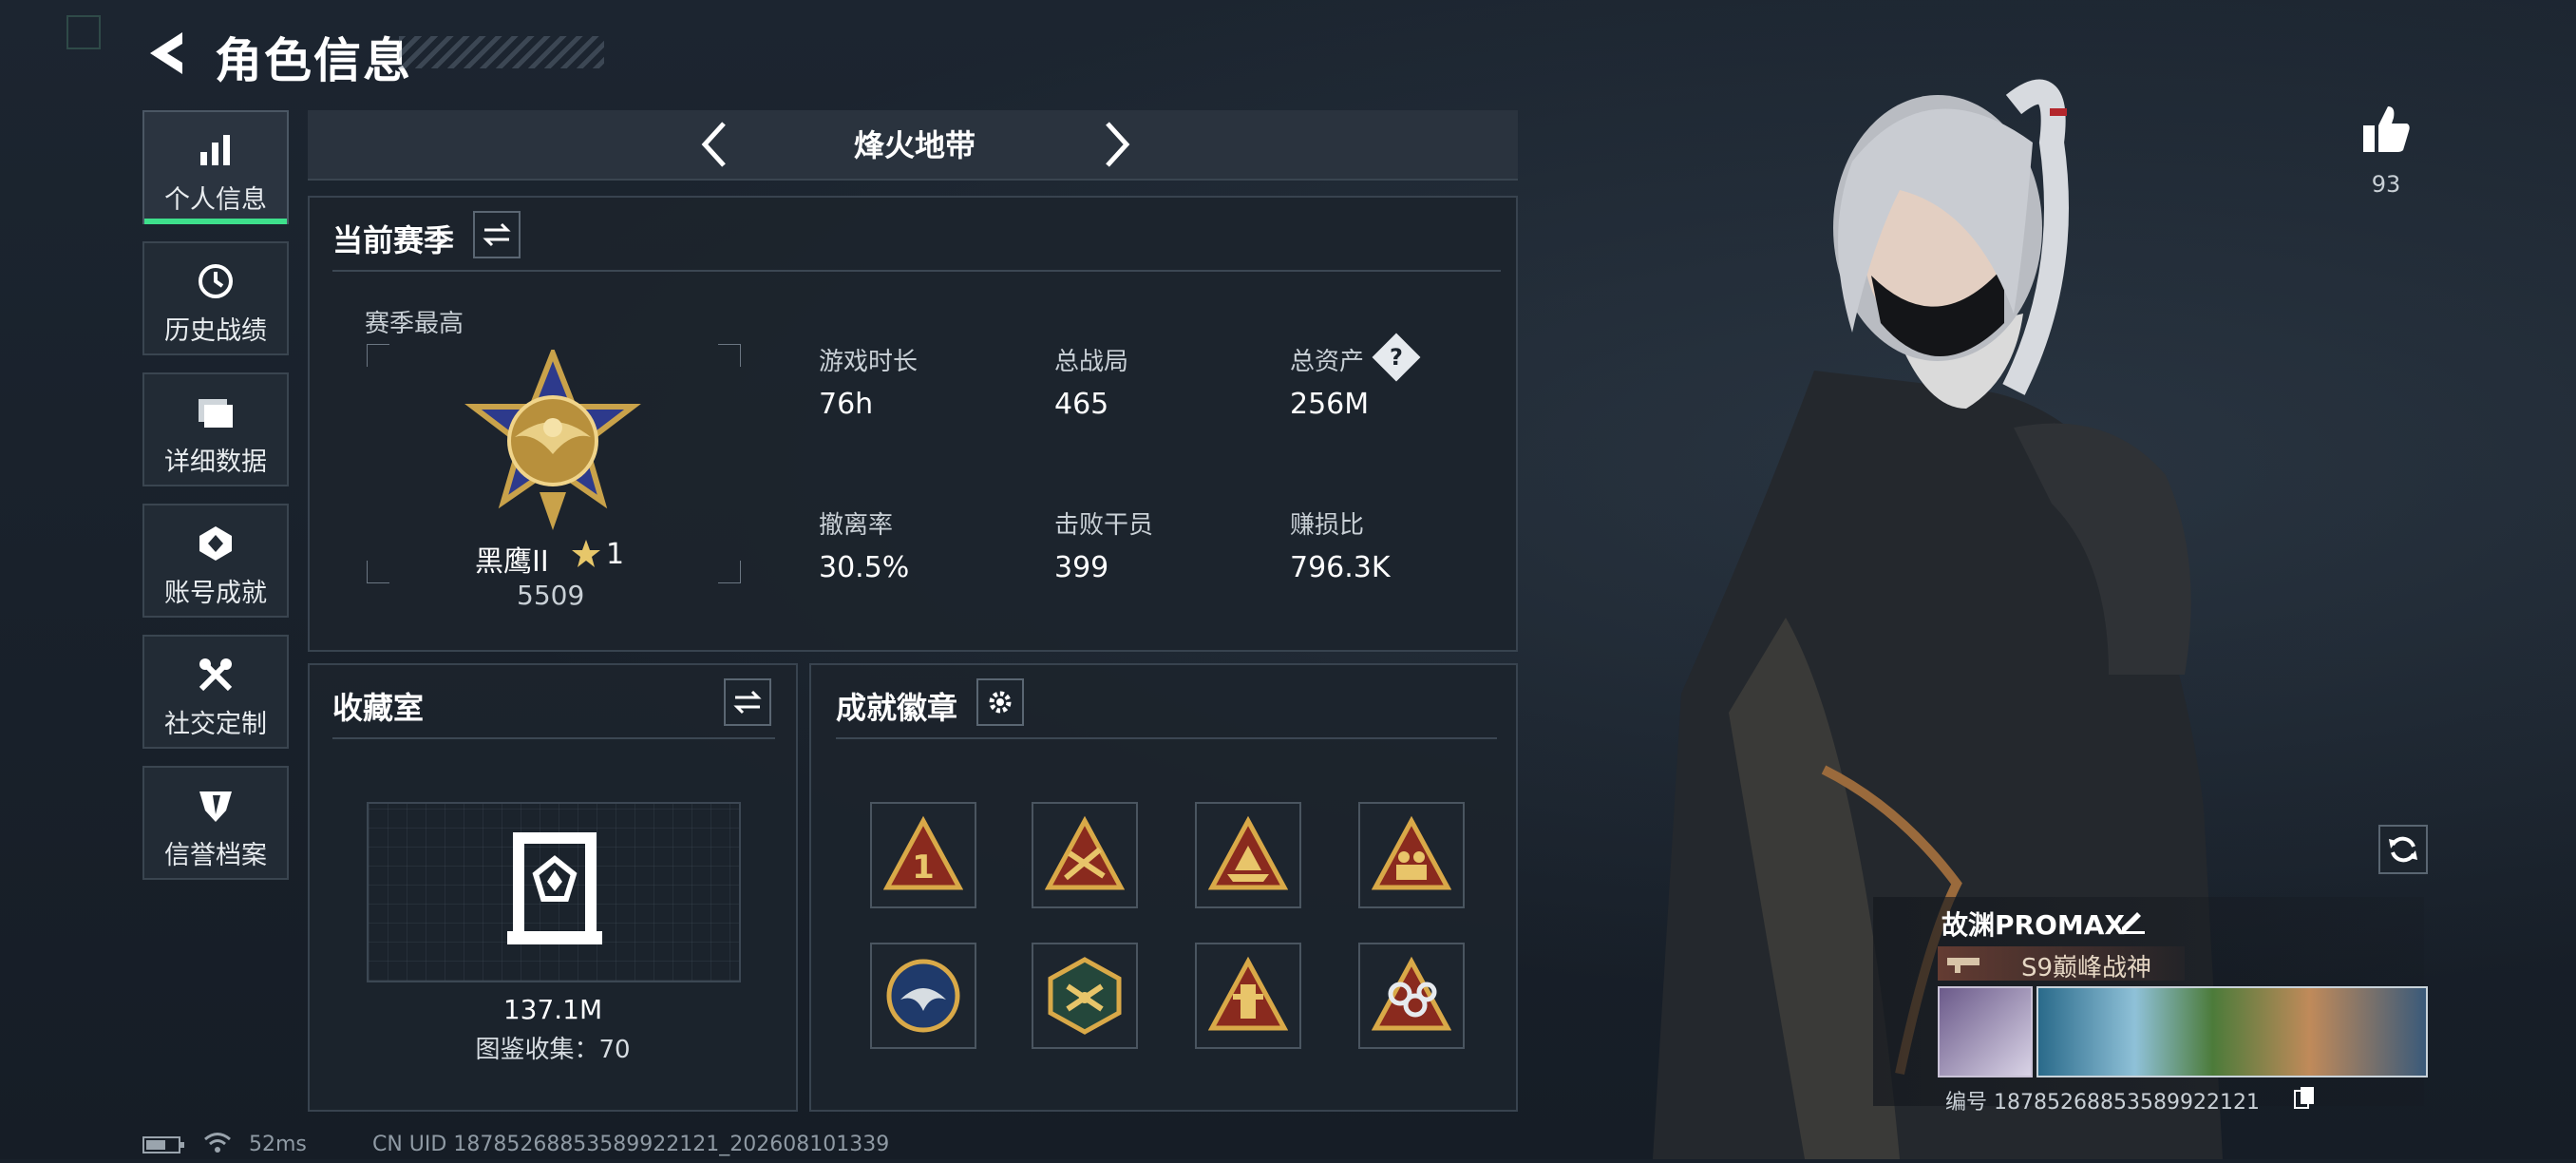  Describe the element at coordinates (2033, 925) in the screenshot. I see `player-name: 故渊PROMAX` at that location.